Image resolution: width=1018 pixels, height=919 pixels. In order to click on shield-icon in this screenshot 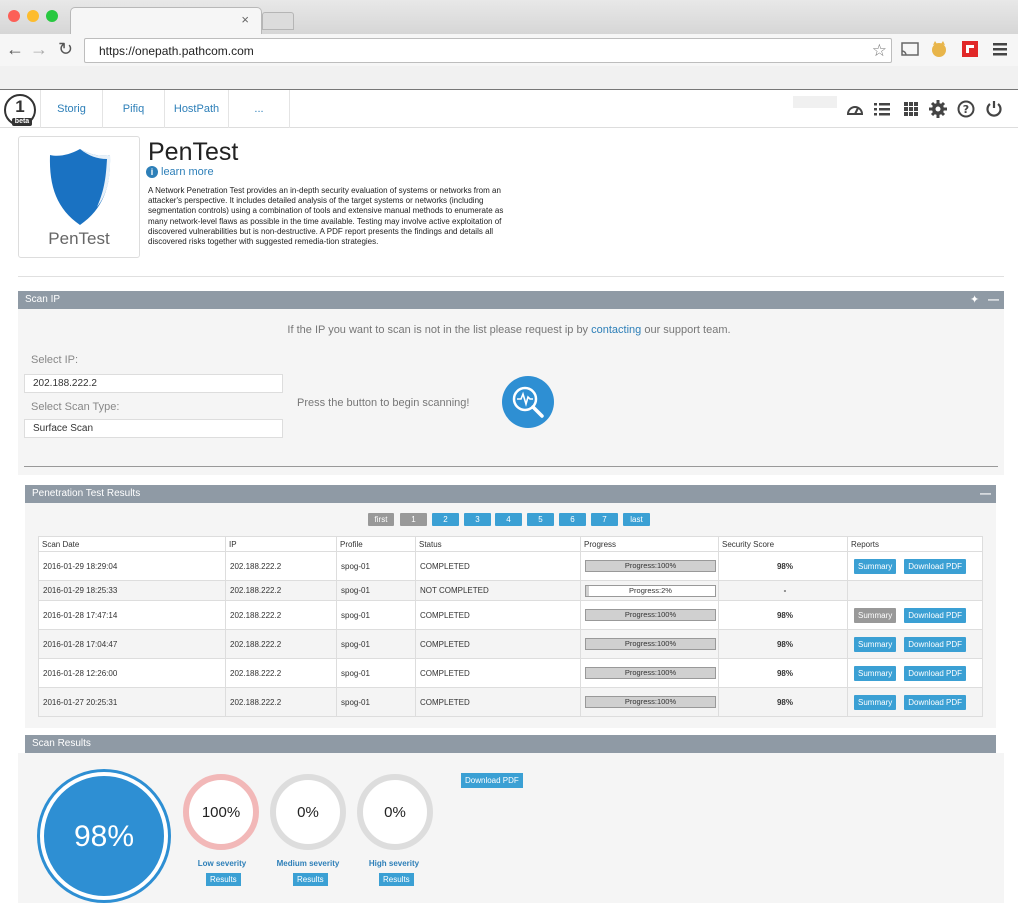, I will do `click(80, 187)`.